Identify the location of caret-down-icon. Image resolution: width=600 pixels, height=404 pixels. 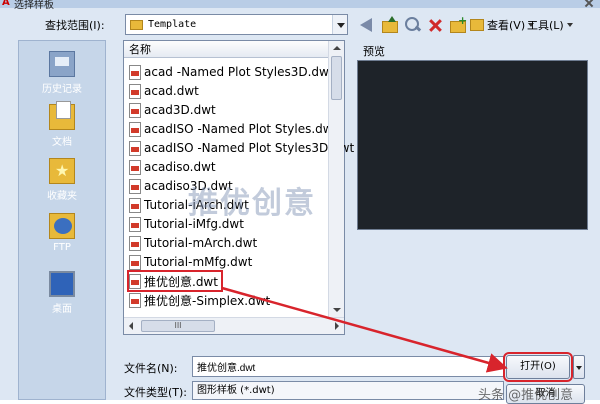
(569, 25).